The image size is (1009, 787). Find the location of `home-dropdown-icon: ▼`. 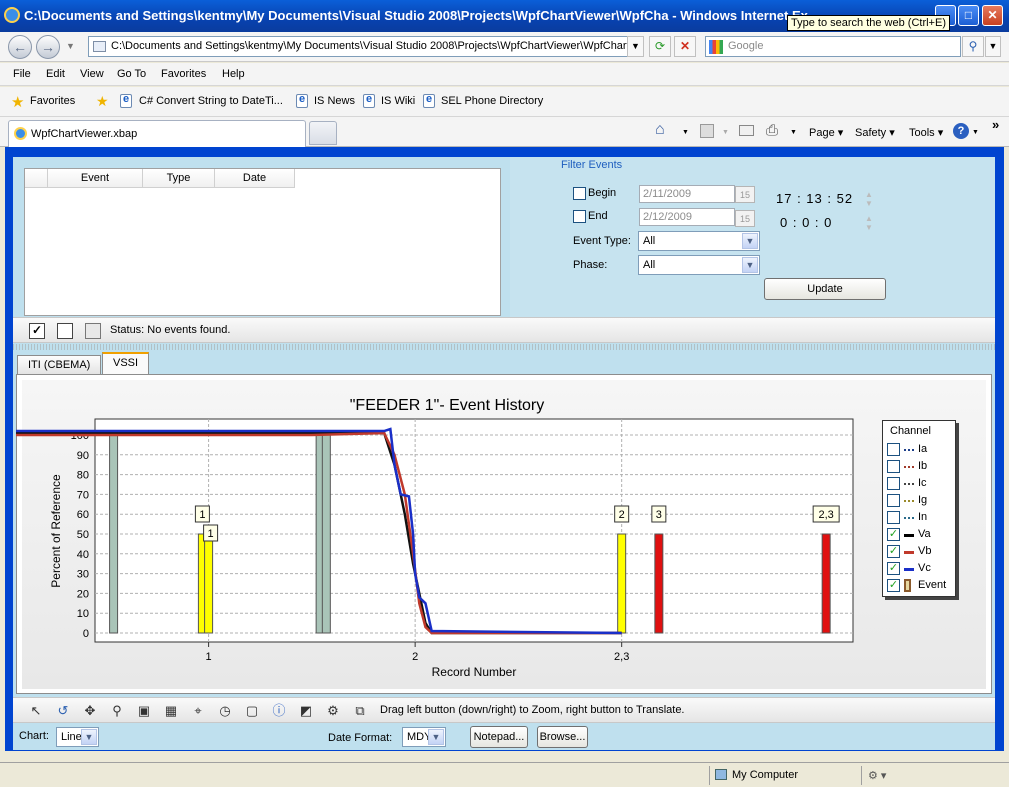

home-dropdown-icon: ▼ is located at coordinates (685, 132).